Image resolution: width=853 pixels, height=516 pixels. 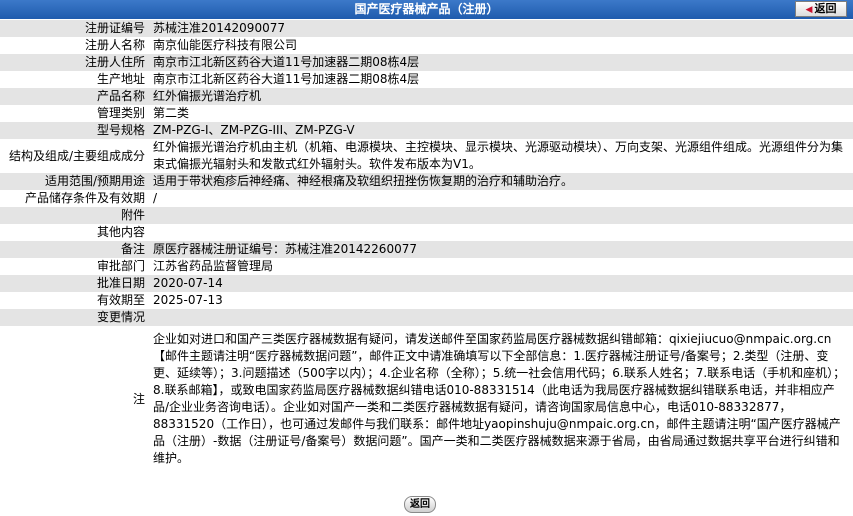 I want to click on field-label: 附件, so click(x=74, y=215).